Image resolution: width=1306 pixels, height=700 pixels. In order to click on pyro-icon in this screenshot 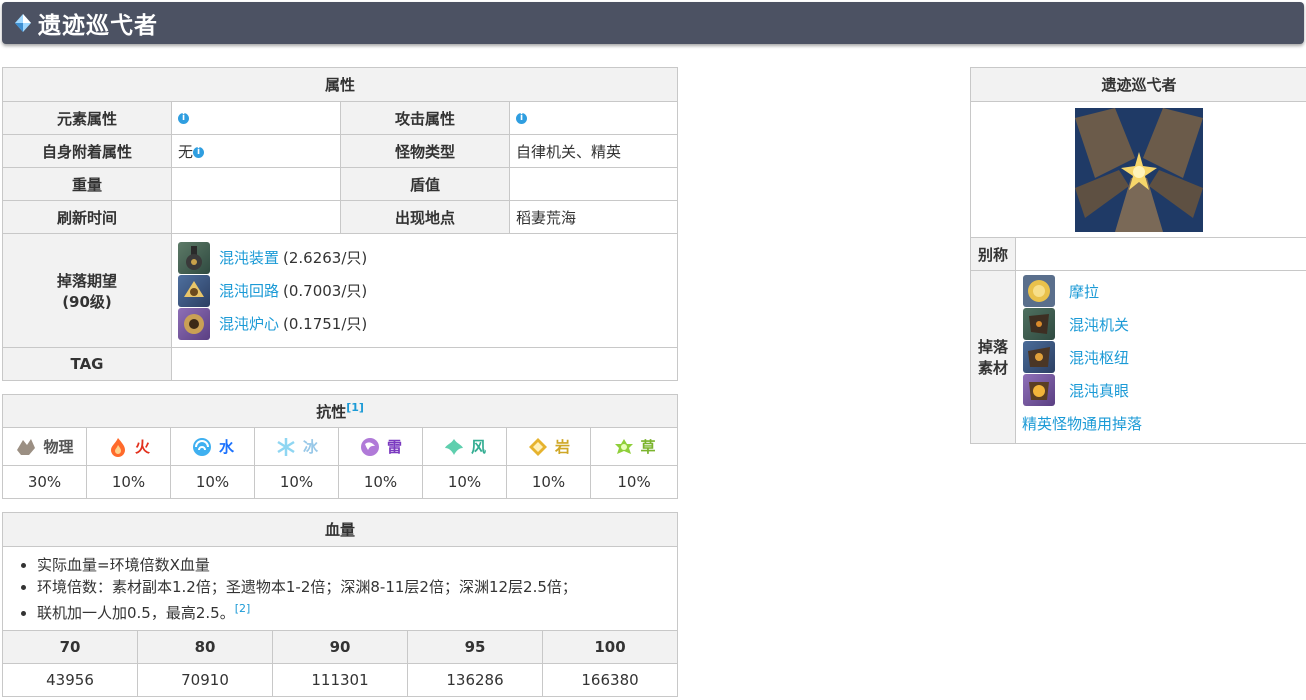, I will do `click(118, 447)`.